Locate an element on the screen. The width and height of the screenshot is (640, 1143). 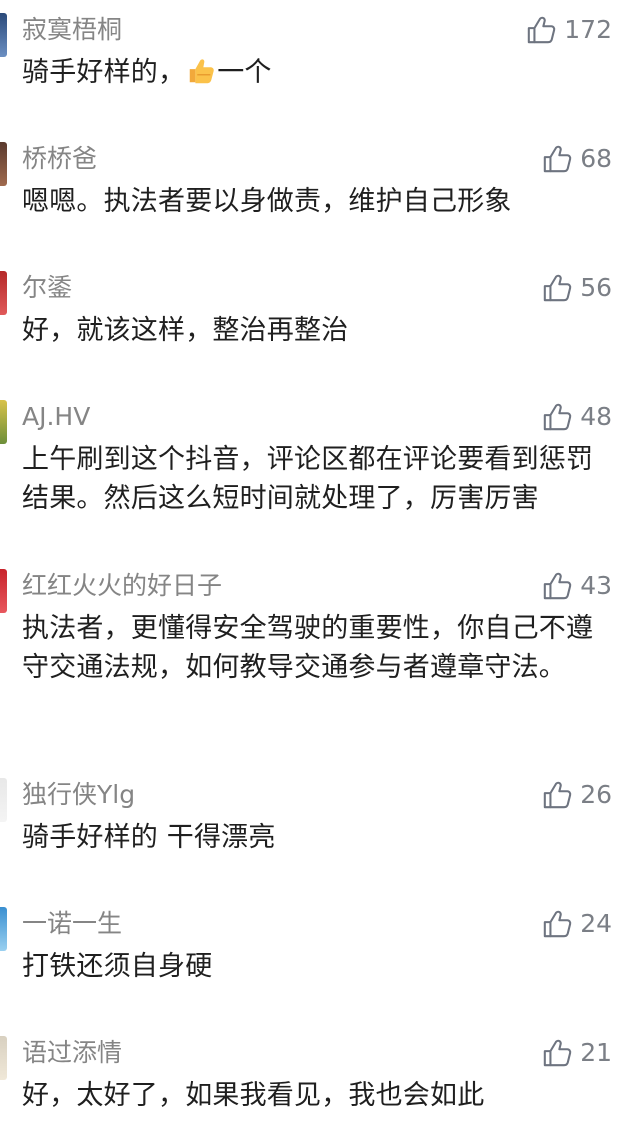
like-count: 56 is located at coordinates (596, 287).